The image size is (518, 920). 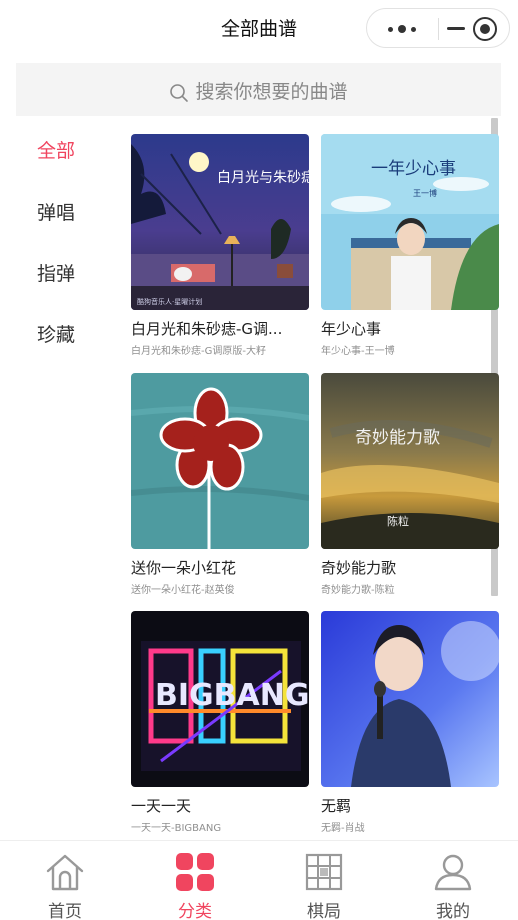 I want to click on cover-caption: 王一博, so click(x=425, y=193).